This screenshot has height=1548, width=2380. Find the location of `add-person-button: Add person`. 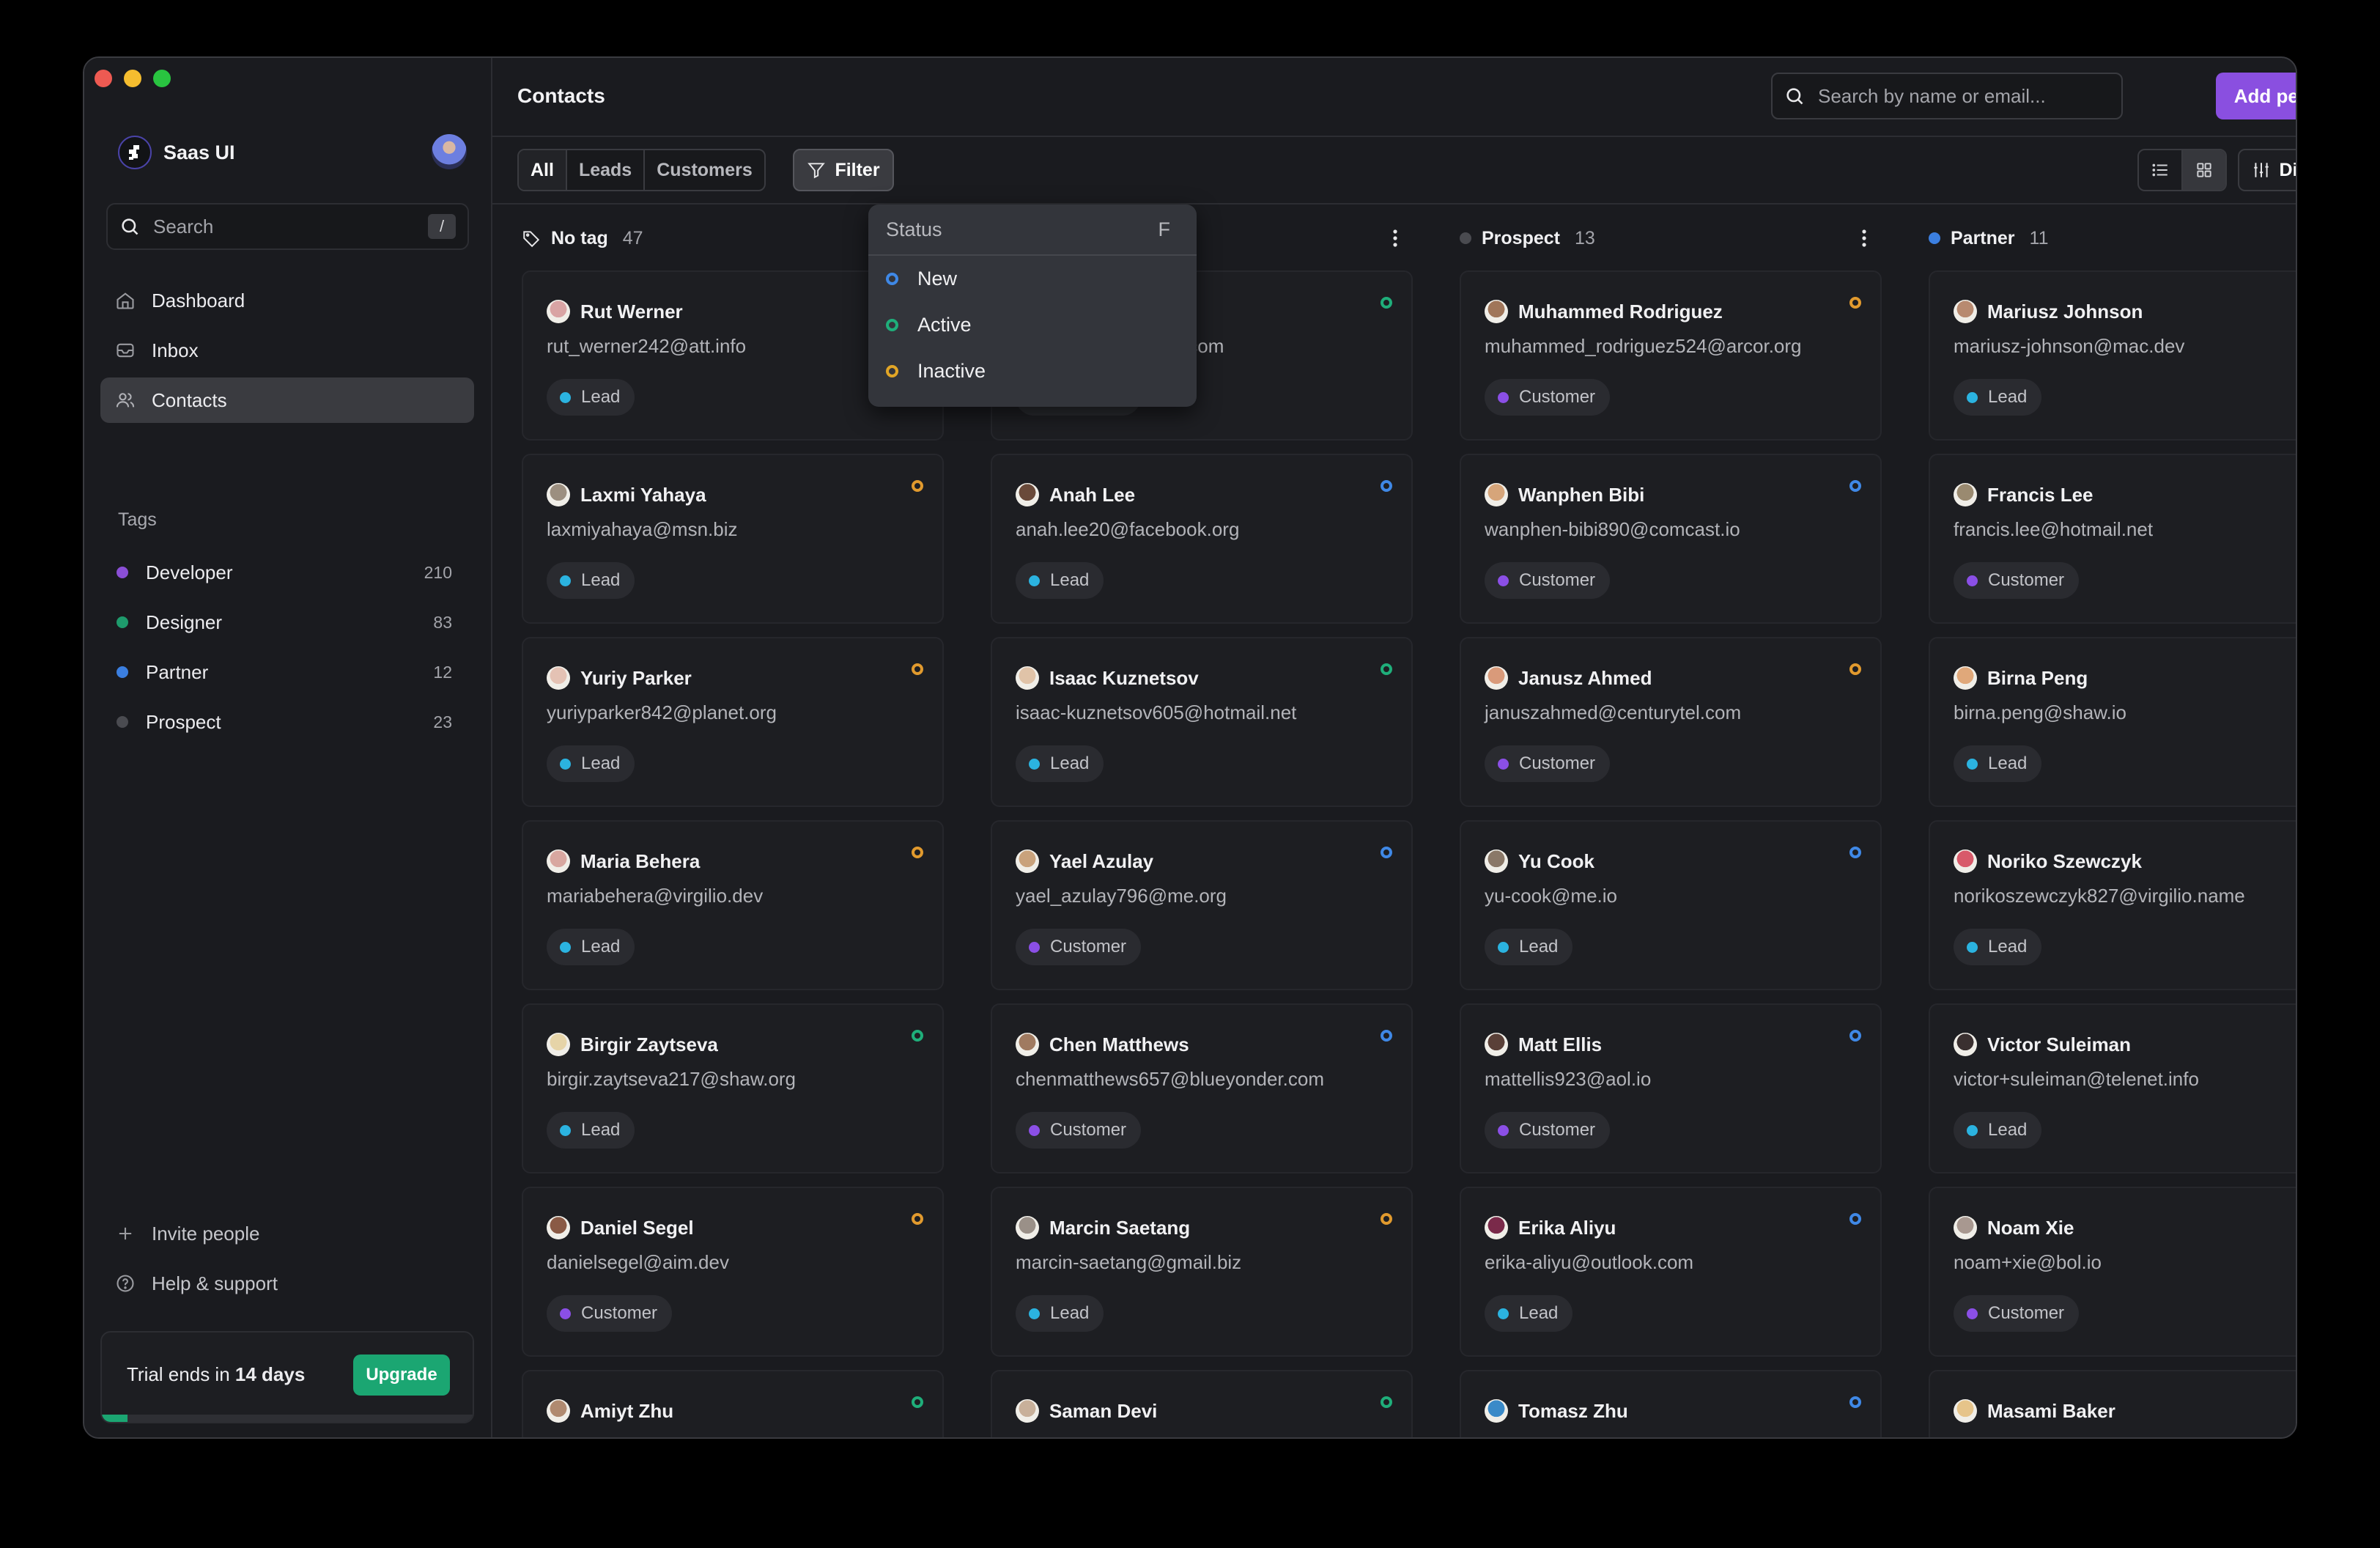

add-person-button: Add person is located at coordinates (2256, 96).